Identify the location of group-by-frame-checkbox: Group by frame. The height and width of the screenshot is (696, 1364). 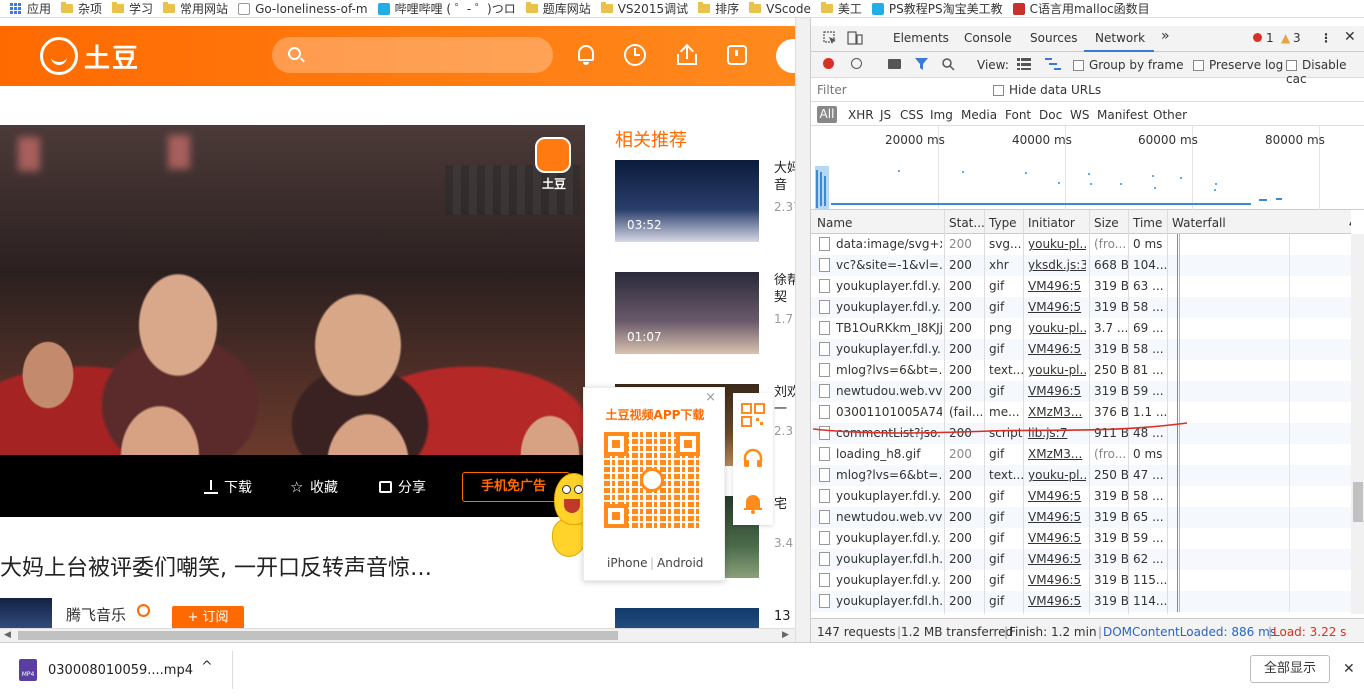
(1128, 65).